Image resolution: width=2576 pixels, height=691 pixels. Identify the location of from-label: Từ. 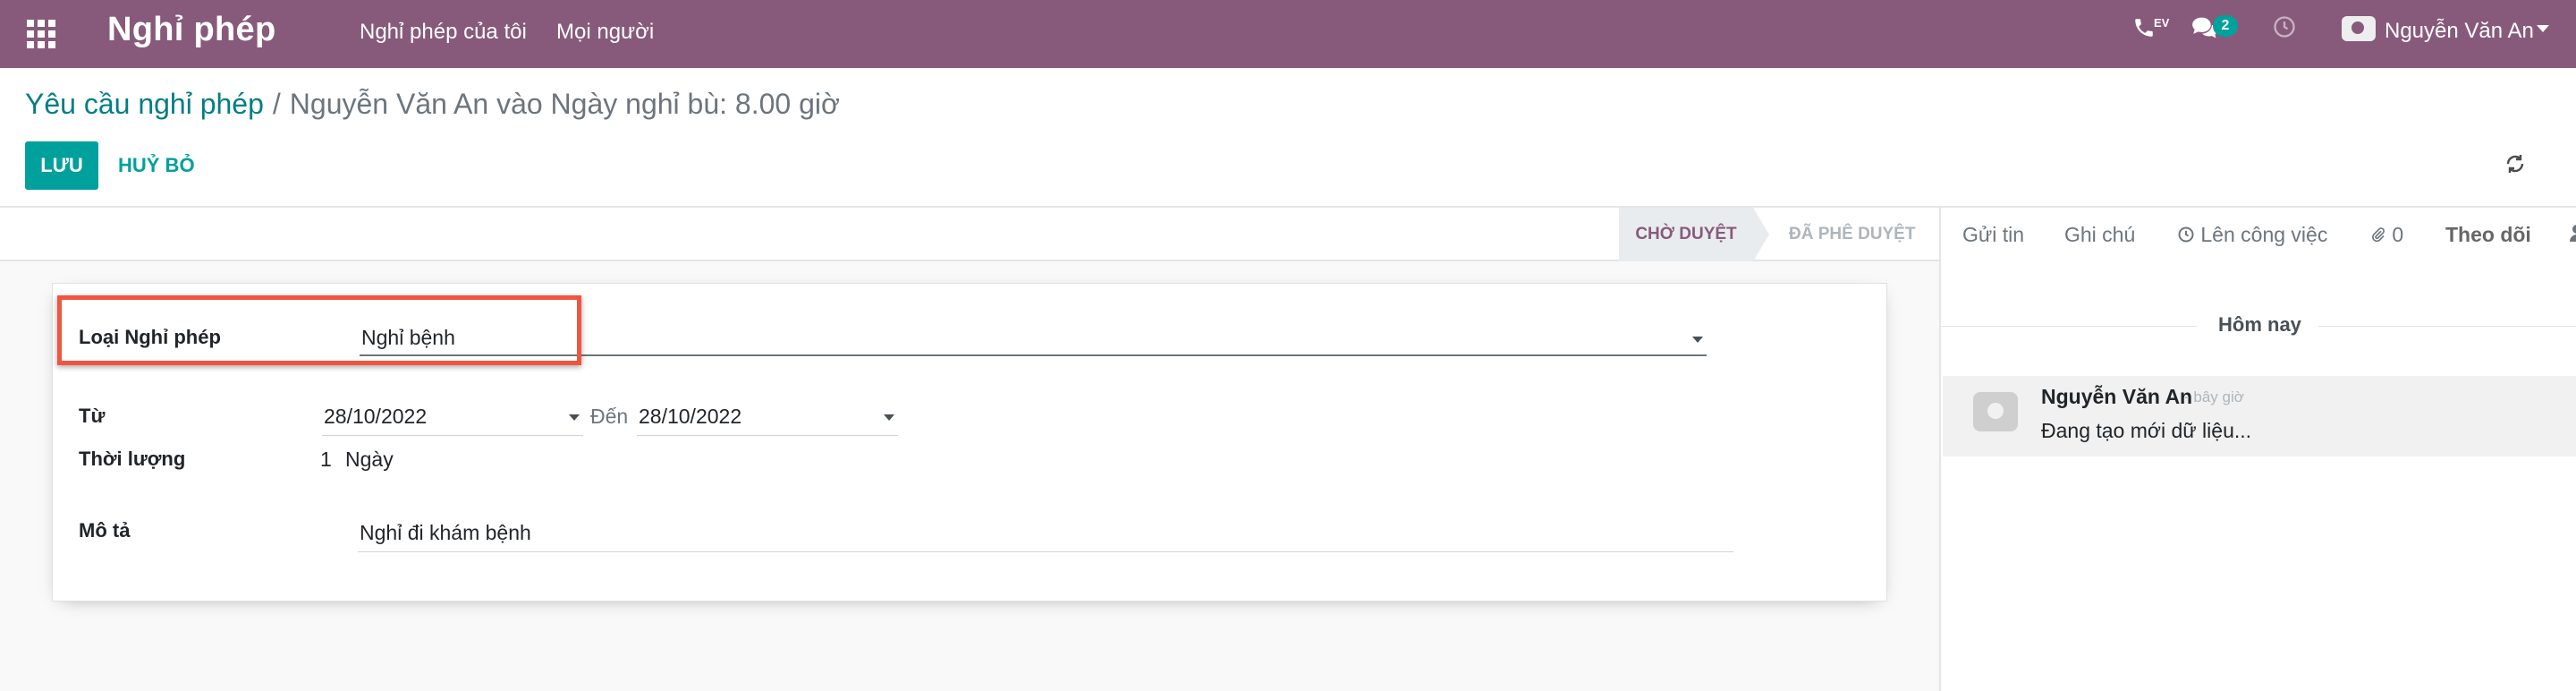
(92, 416).